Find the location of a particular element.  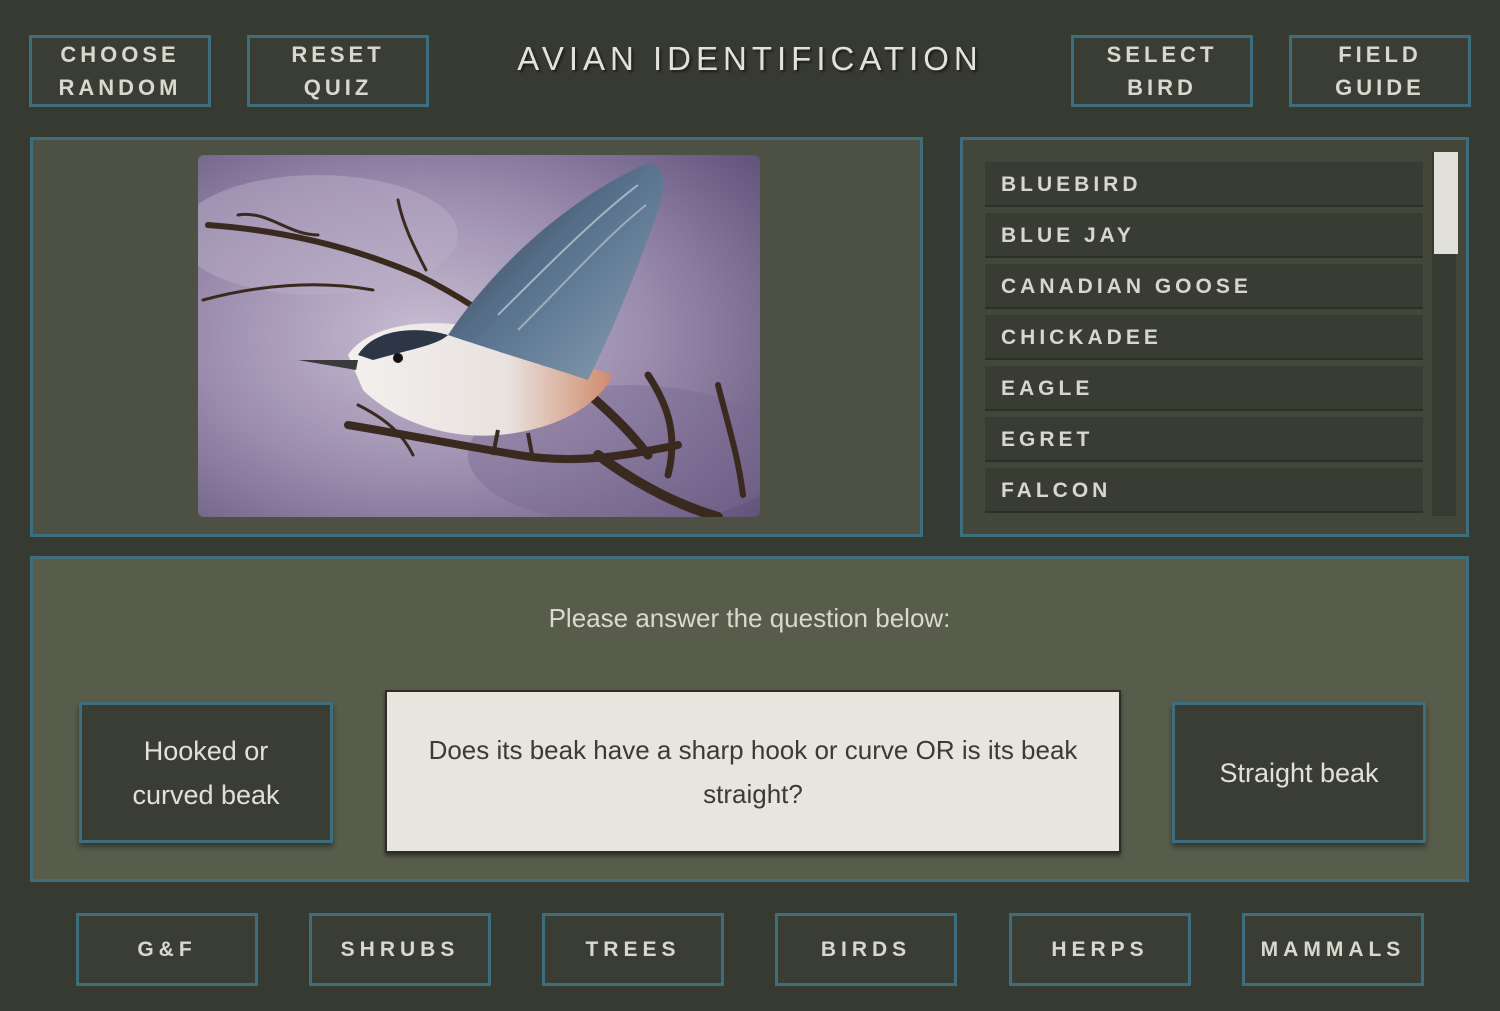

answer-hooked-beak-button: Hooked or curved beak is located at coordinates (206, 772).